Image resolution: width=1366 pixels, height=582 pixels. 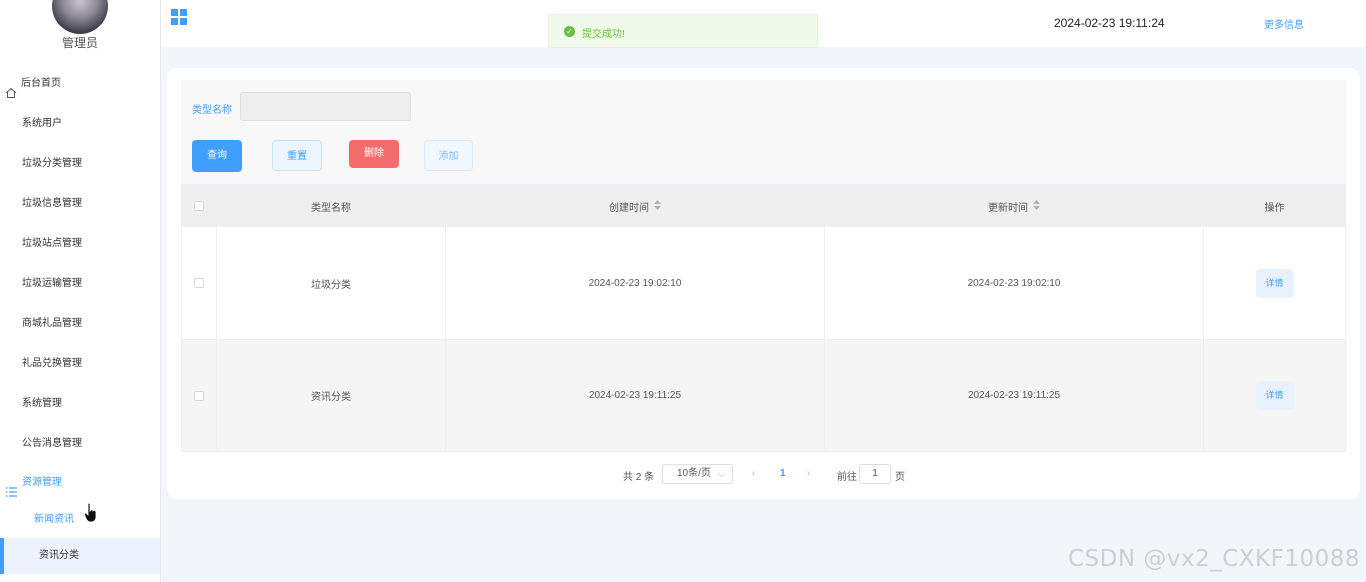 I want to click on sidebar-item-resource-management: 资源管理, so click(x=80, y=483).